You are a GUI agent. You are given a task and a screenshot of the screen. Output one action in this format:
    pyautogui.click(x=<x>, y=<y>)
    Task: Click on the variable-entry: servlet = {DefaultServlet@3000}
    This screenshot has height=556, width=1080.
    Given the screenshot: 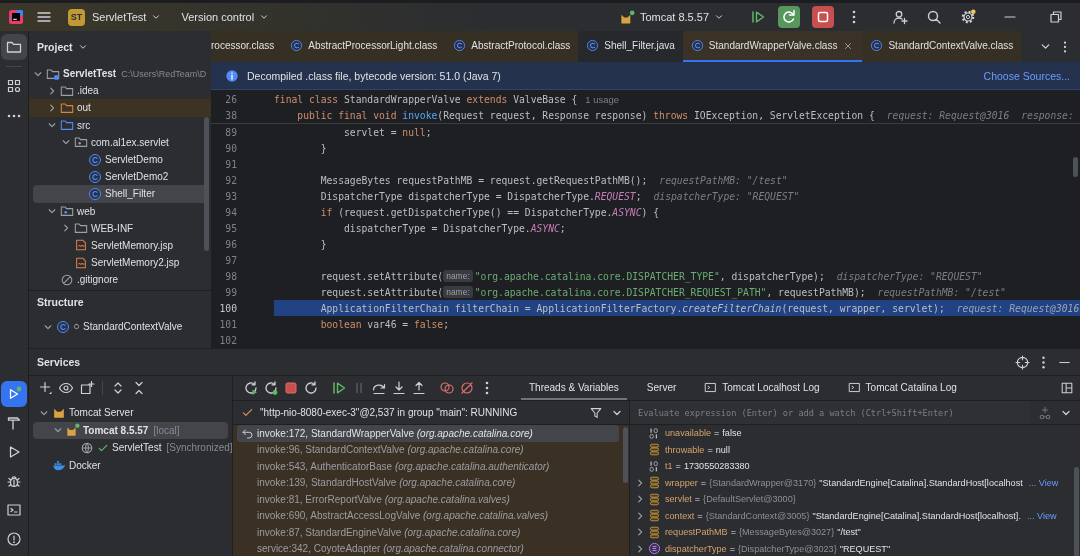 What is the action you would take?
    pyautogui.click(x=730, y=499)
    